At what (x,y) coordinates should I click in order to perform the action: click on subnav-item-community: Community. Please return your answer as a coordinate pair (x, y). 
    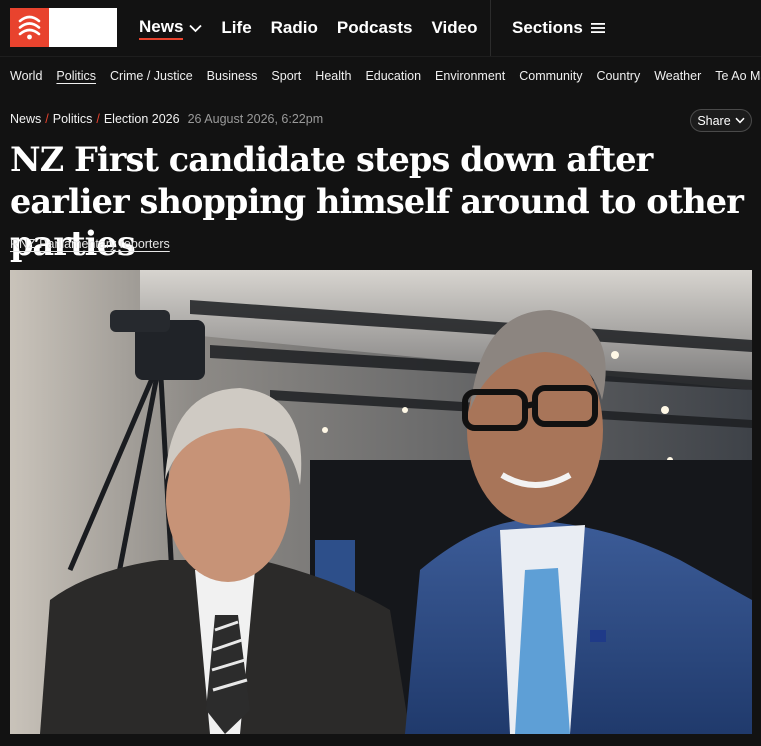
    Looking at the image, I should click on (550, 76).